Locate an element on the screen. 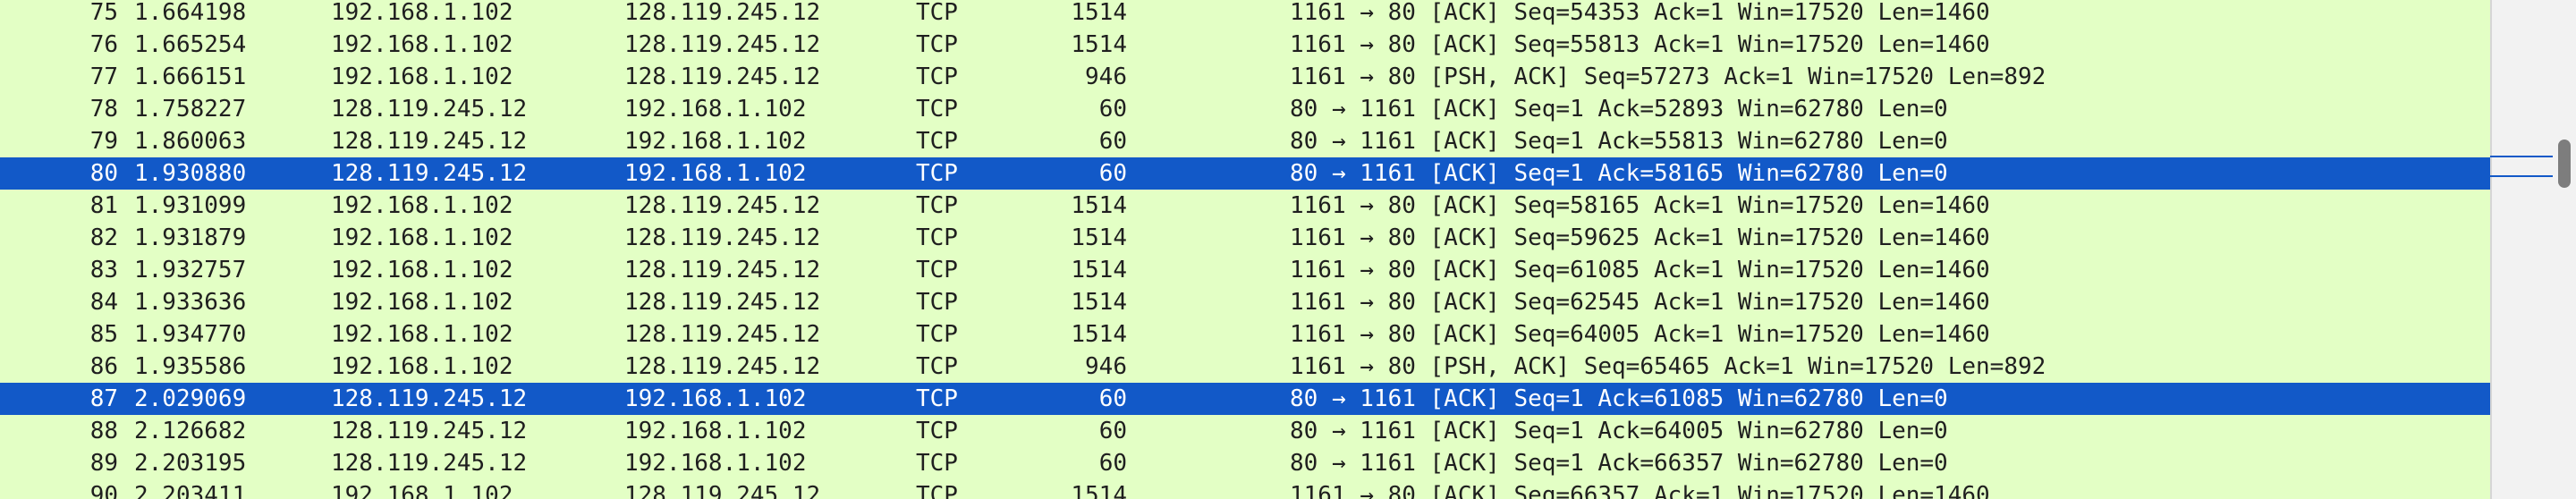 The height and width of the screenshot is (499, 2576). packet-time: 2.029069 is located at coordinates (190, 398).